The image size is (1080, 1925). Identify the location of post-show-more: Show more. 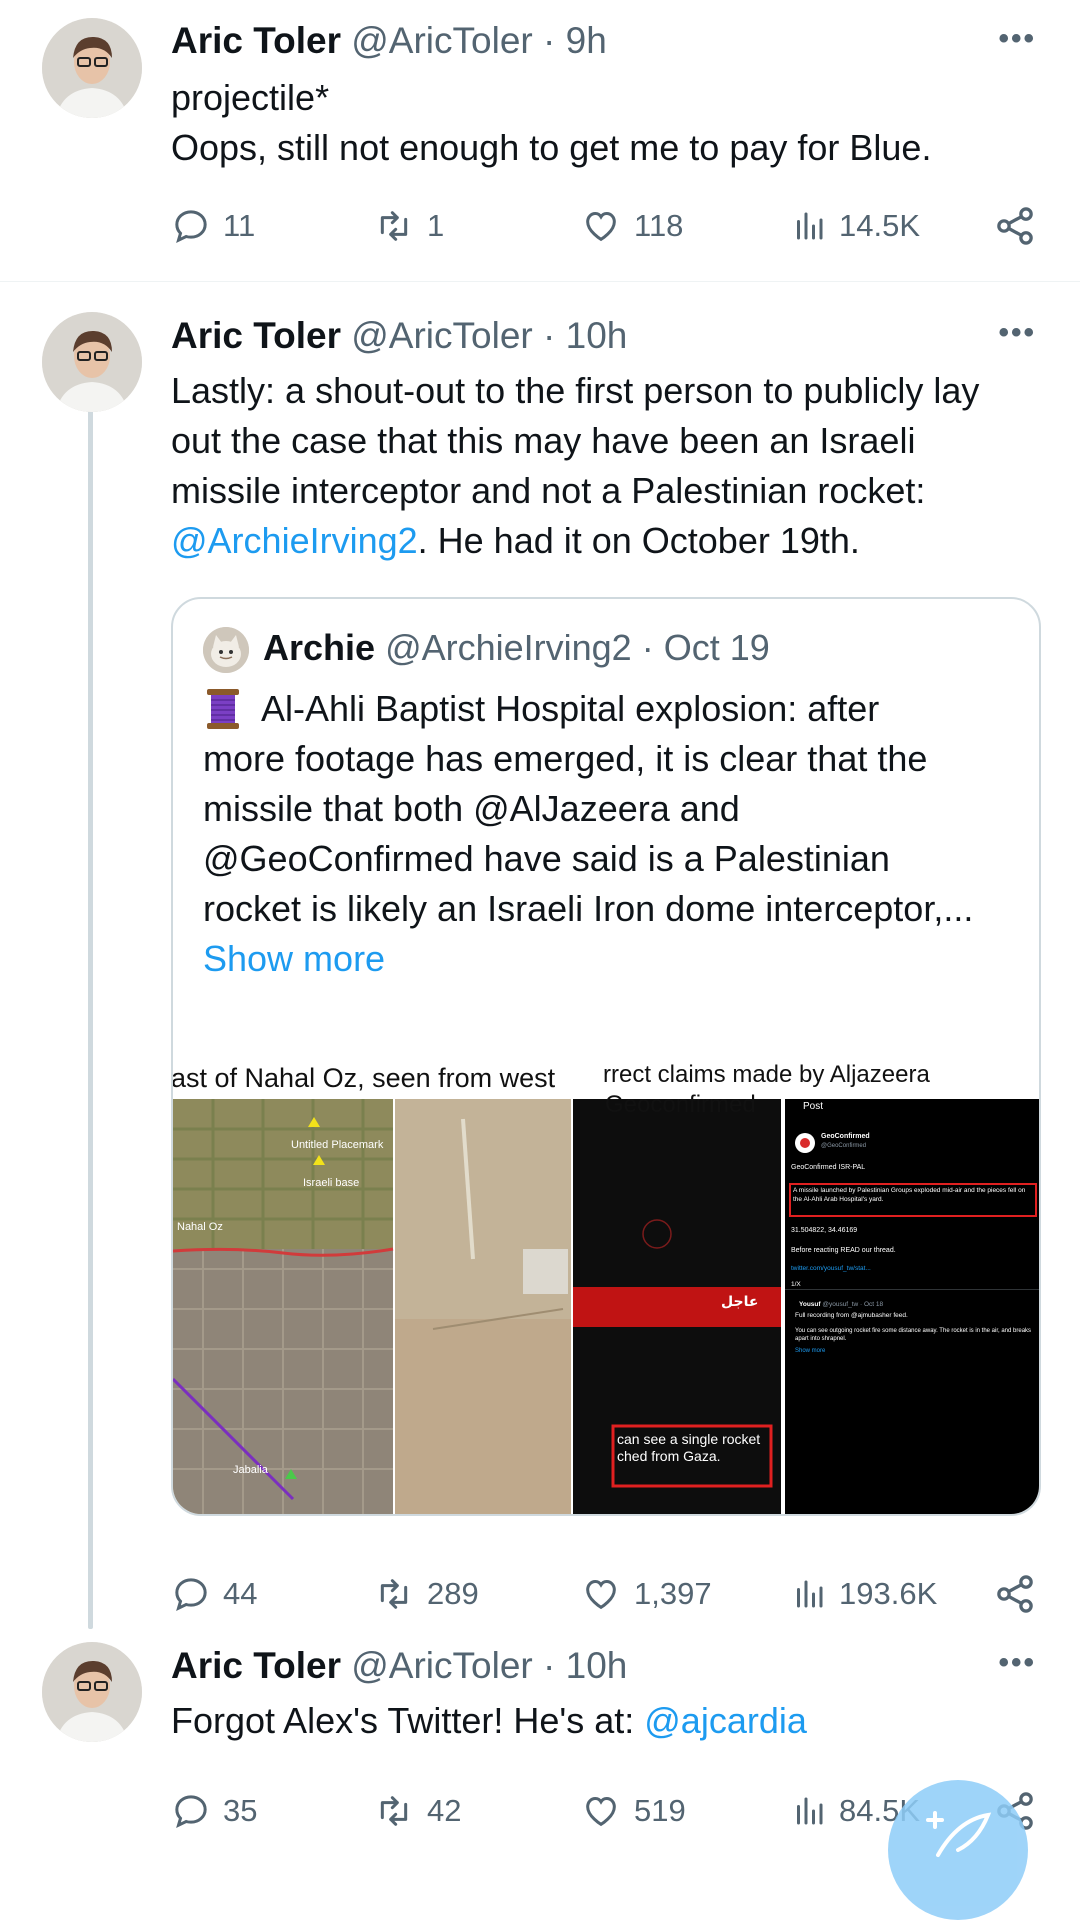
(810, 1351).